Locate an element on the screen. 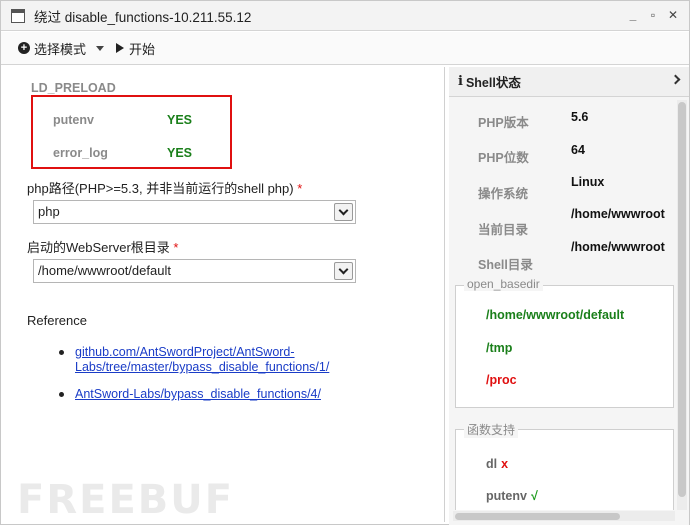 Image resolution: width=690 pixels, height=525 pixels. basedir-denied-1: /proc is located at coordinates (501, 380).